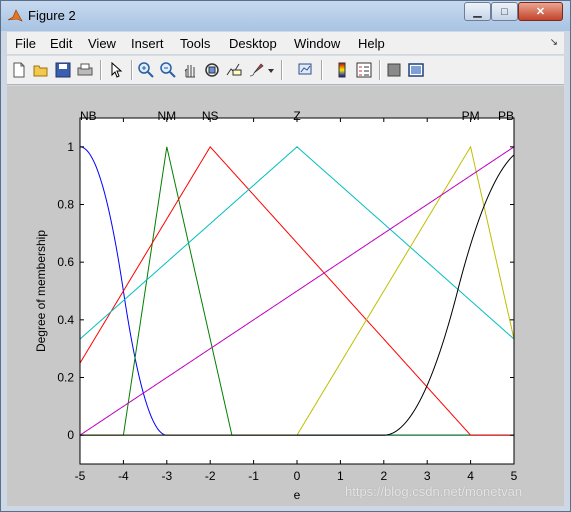 This screenshot has height=512, width=571. I want to click on minimize-icon: ▁, so click(477, 12).